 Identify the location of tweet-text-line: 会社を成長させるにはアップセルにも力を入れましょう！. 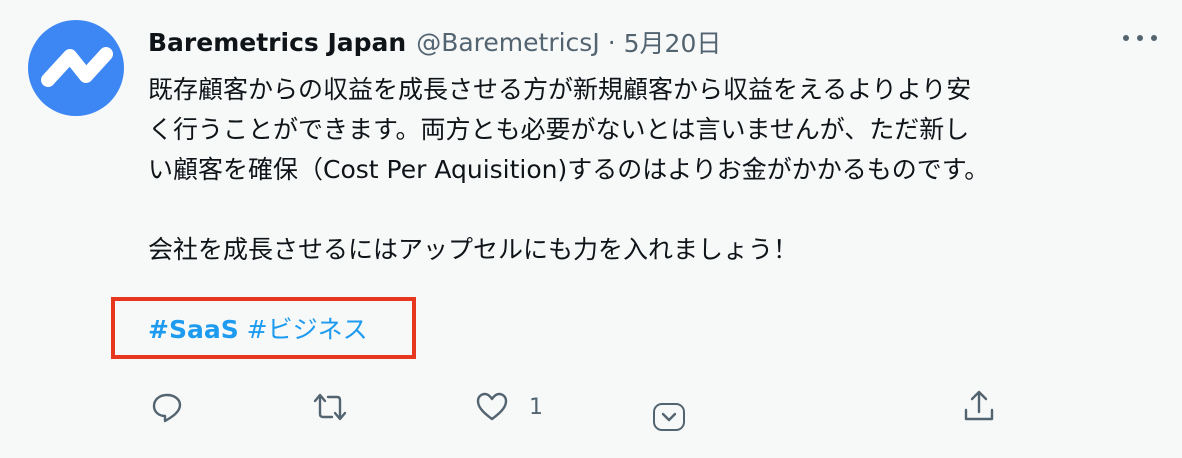
(473, 249).